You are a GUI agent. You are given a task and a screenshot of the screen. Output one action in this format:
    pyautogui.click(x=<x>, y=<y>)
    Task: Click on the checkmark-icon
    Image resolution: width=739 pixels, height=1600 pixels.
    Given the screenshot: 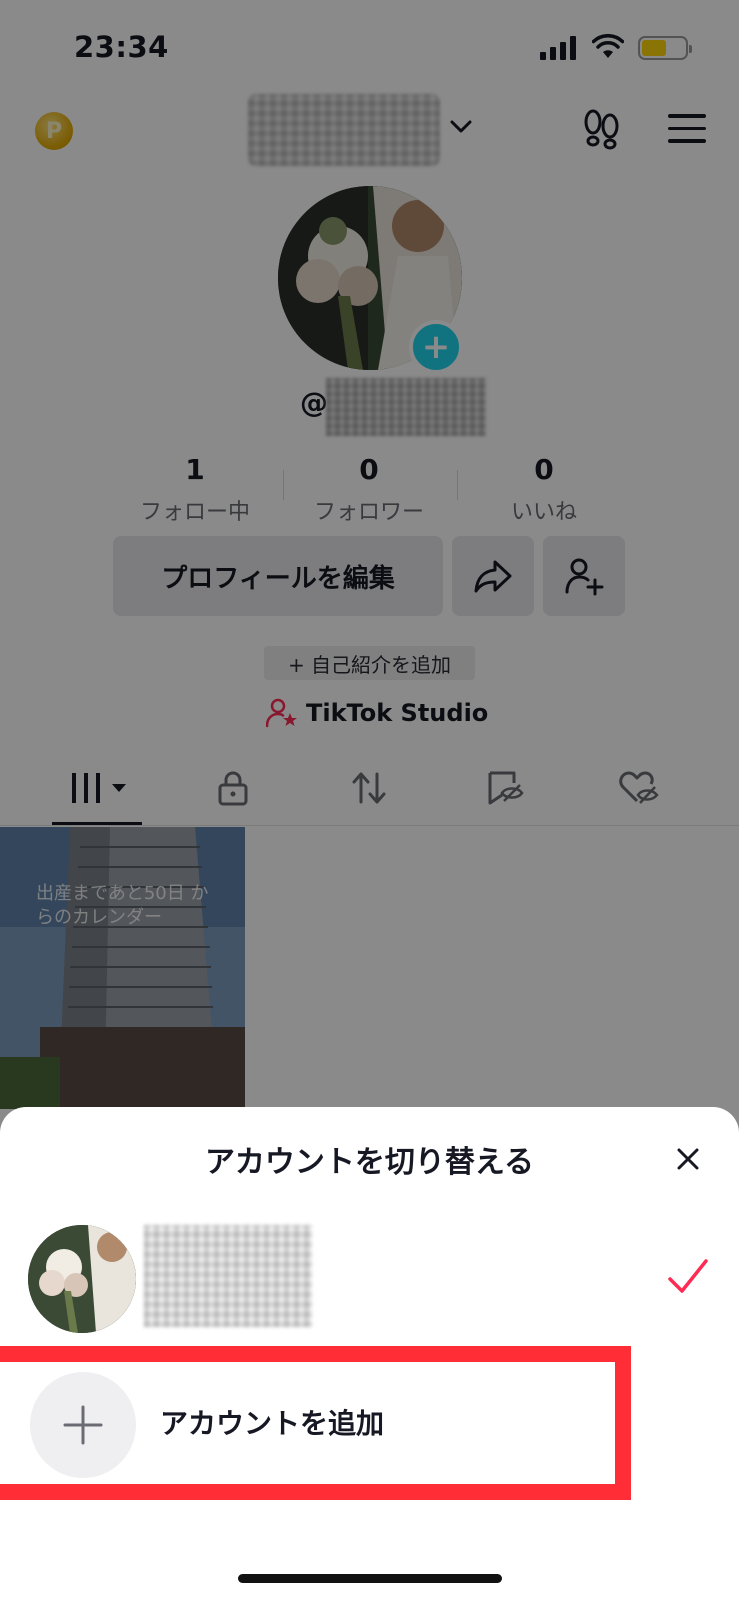 What is the action you would take?
    pyautogui.click(x=688, y=1276)
    